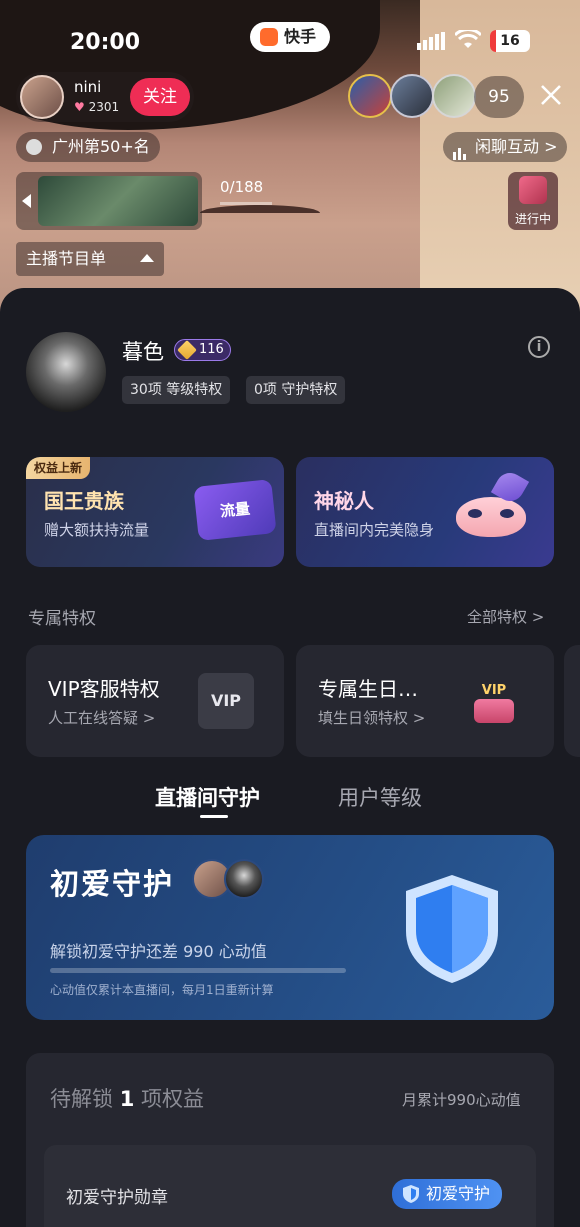  What do you see at coordinates (372, 718) in the screenshot?
I see `perk-subtitle: 填生日领特权 >` at bounding box center [372, 718].